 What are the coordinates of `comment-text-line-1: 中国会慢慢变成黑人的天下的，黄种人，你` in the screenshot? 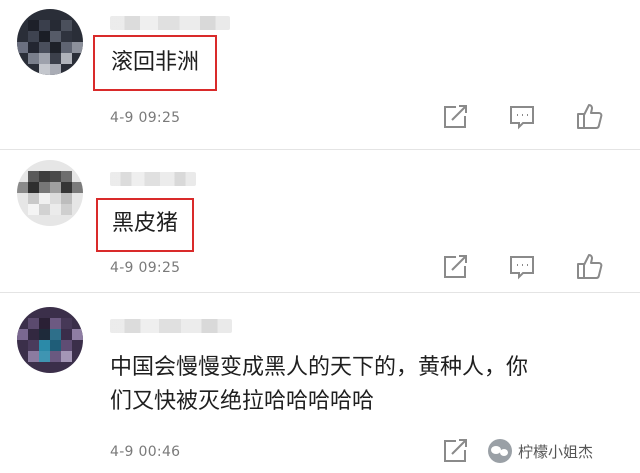 It's located at (319, 367).